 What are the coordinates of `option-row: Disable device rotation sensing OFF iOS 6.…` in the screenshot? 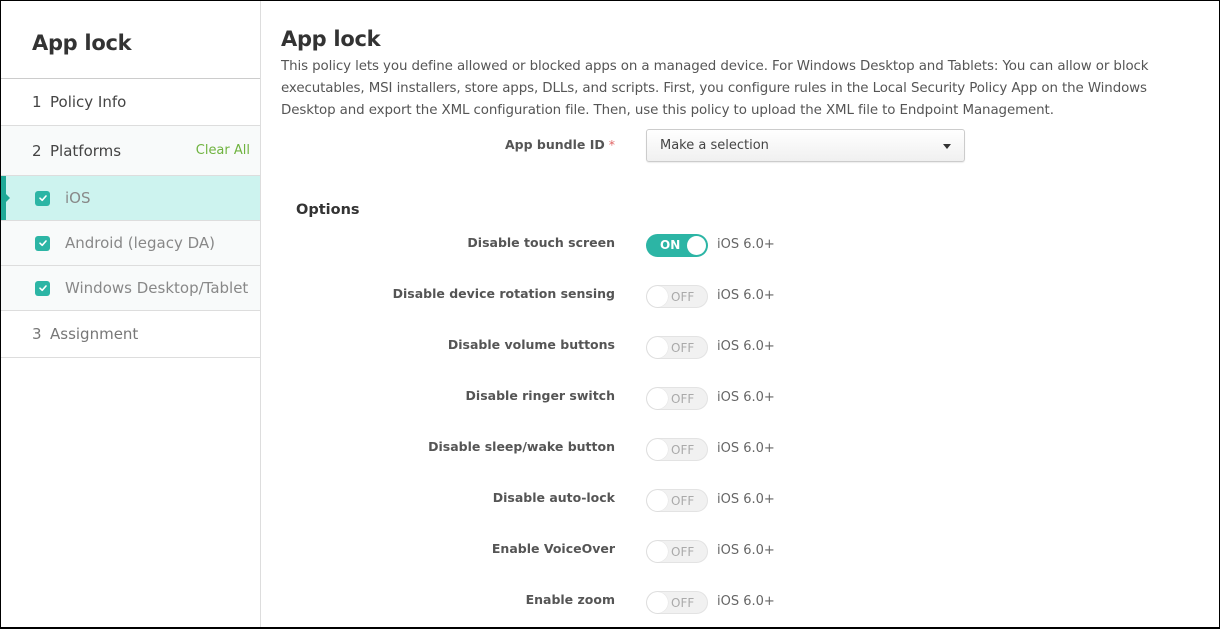 It's located at (740, 297).